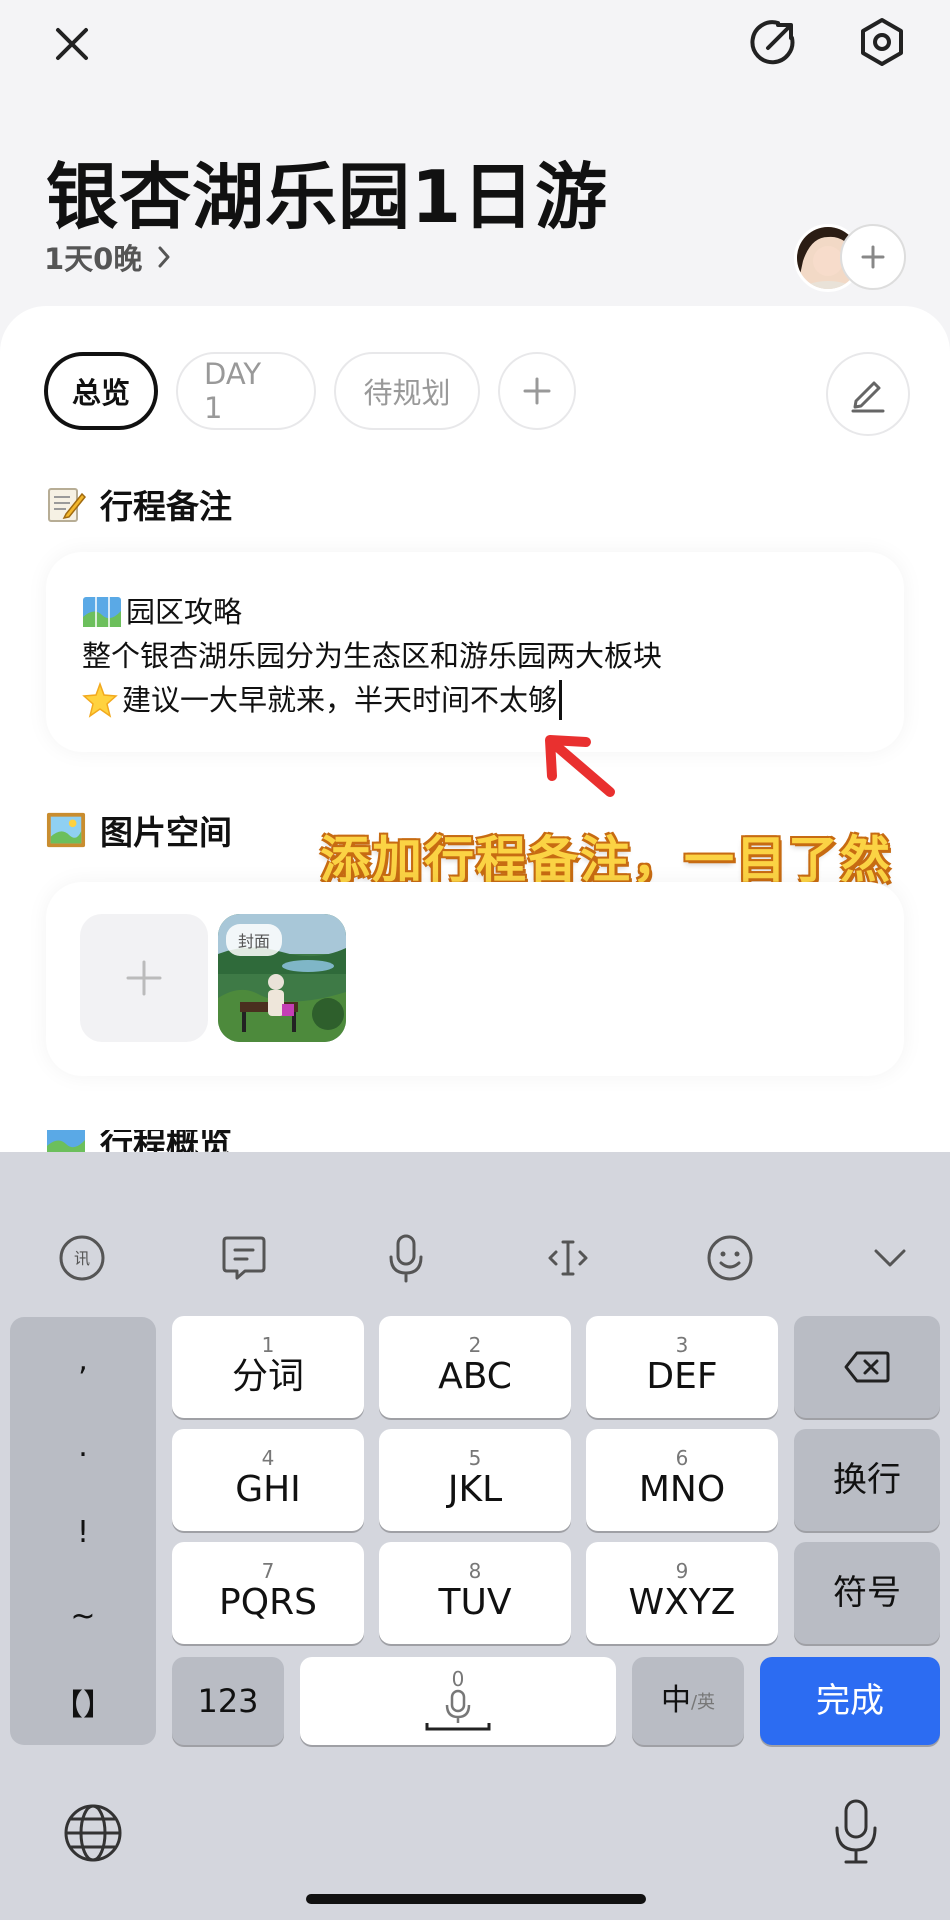 The image size is (950, 1920). Describe the element at coordinates (475, 1593) in the screenshot. I see `key-8: 8 TUV` at that location.